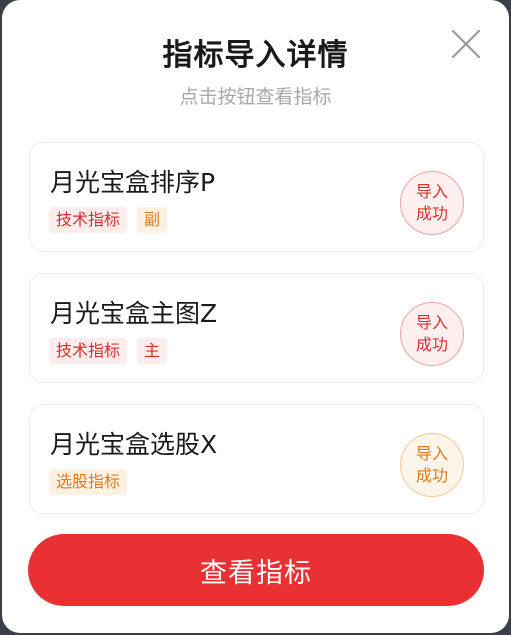  I want to click on indicator-tags: 技术指标 副, so click(108, 220).